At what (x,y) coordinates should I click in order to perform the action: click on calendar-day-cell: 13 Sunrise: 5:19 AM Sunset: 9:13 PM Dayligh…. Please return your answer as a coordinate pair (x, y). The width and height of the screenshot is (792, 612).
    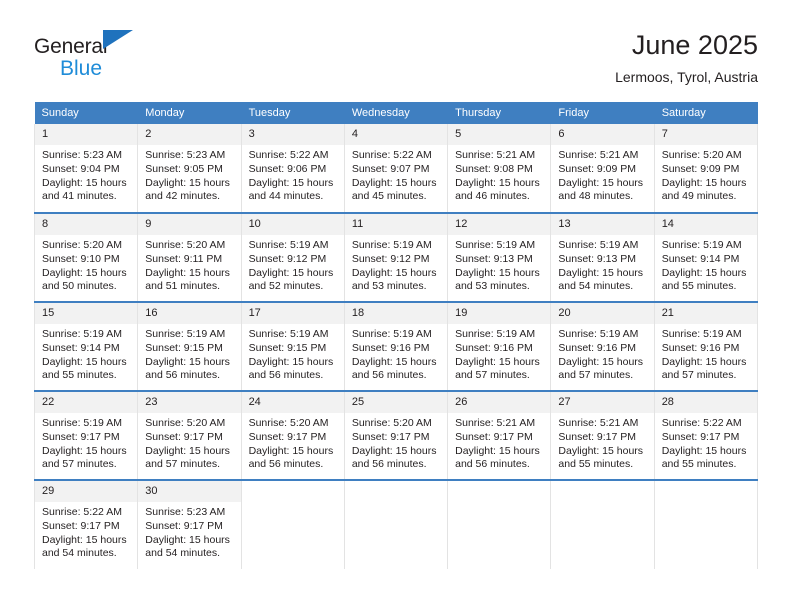
    Looking at the image, I should click on (602, 257).